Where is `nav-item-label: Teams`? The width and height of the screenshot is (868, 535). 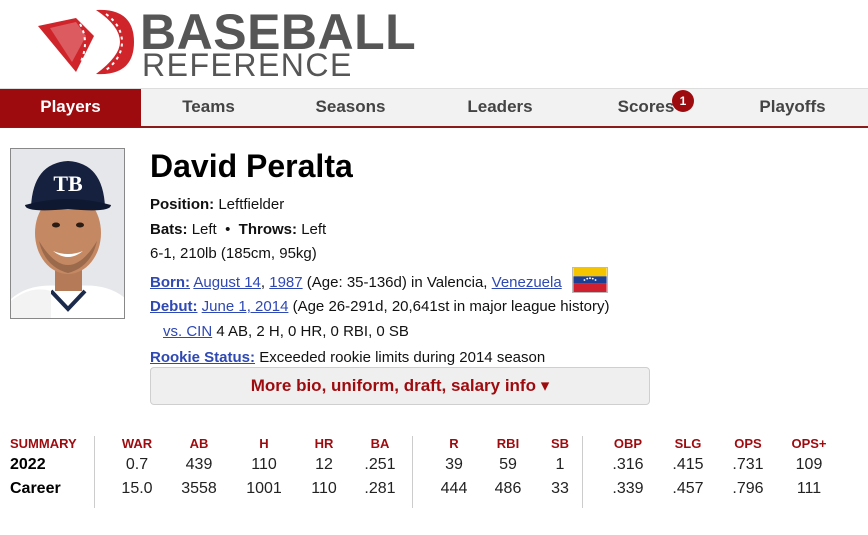 nav-item-label: Teams is located at coordinates (208, 106).